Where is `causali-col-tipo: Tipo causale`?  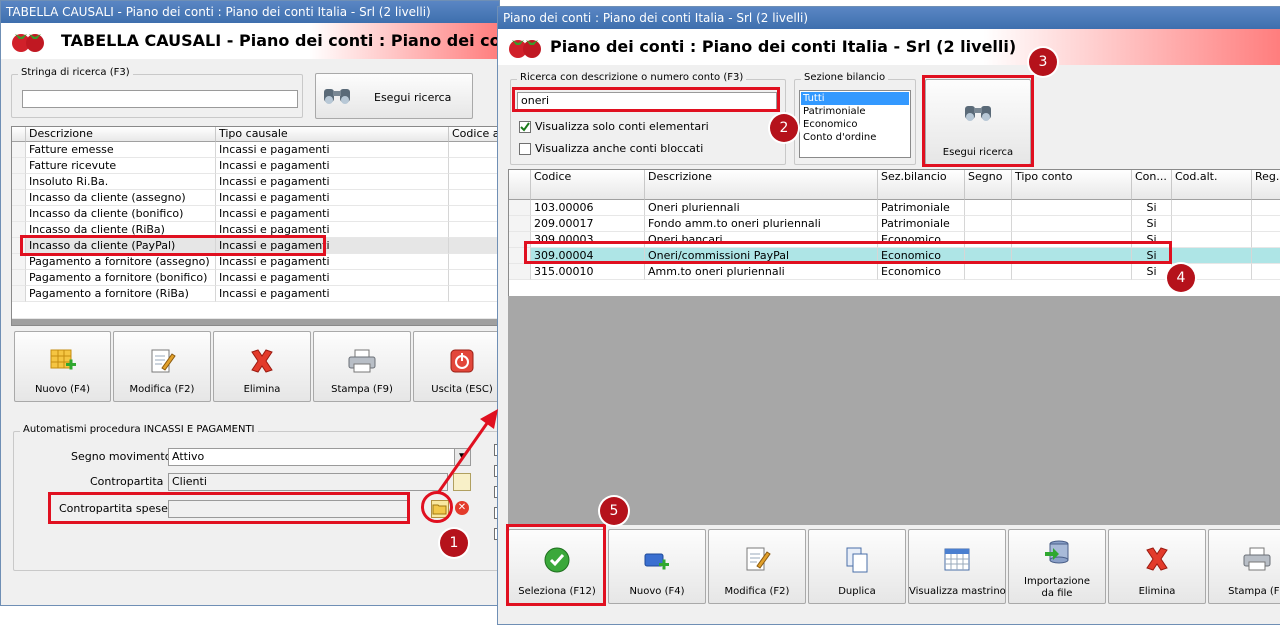 causali-col-tipo: Tipo causale is located at coordinates (332, 134).